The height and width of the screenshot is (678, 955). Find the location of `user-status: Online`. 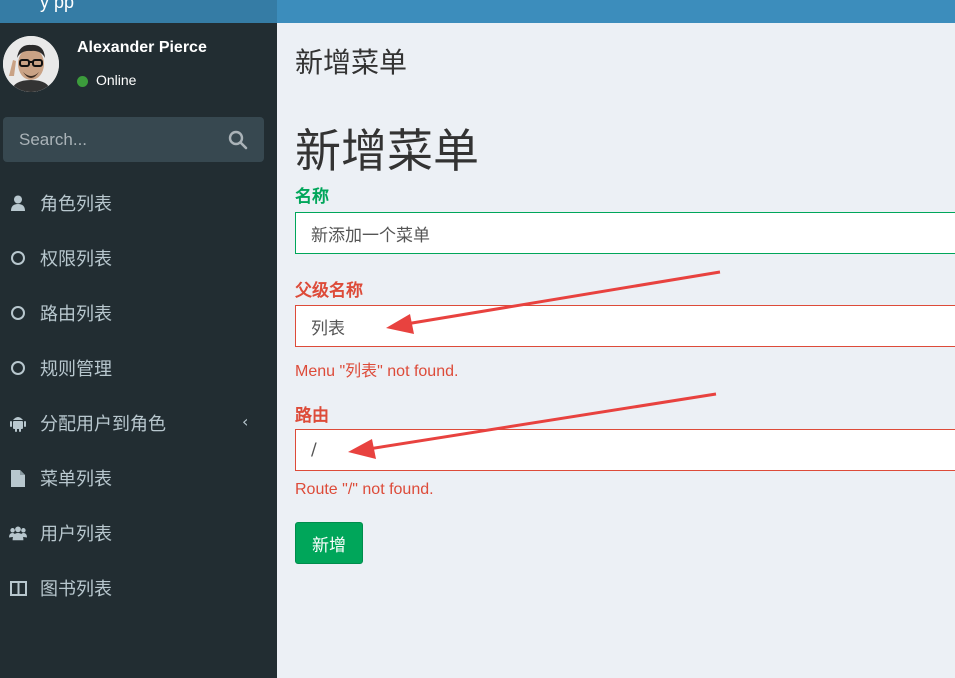

user-status: Online is located at coordinates (116, 80).